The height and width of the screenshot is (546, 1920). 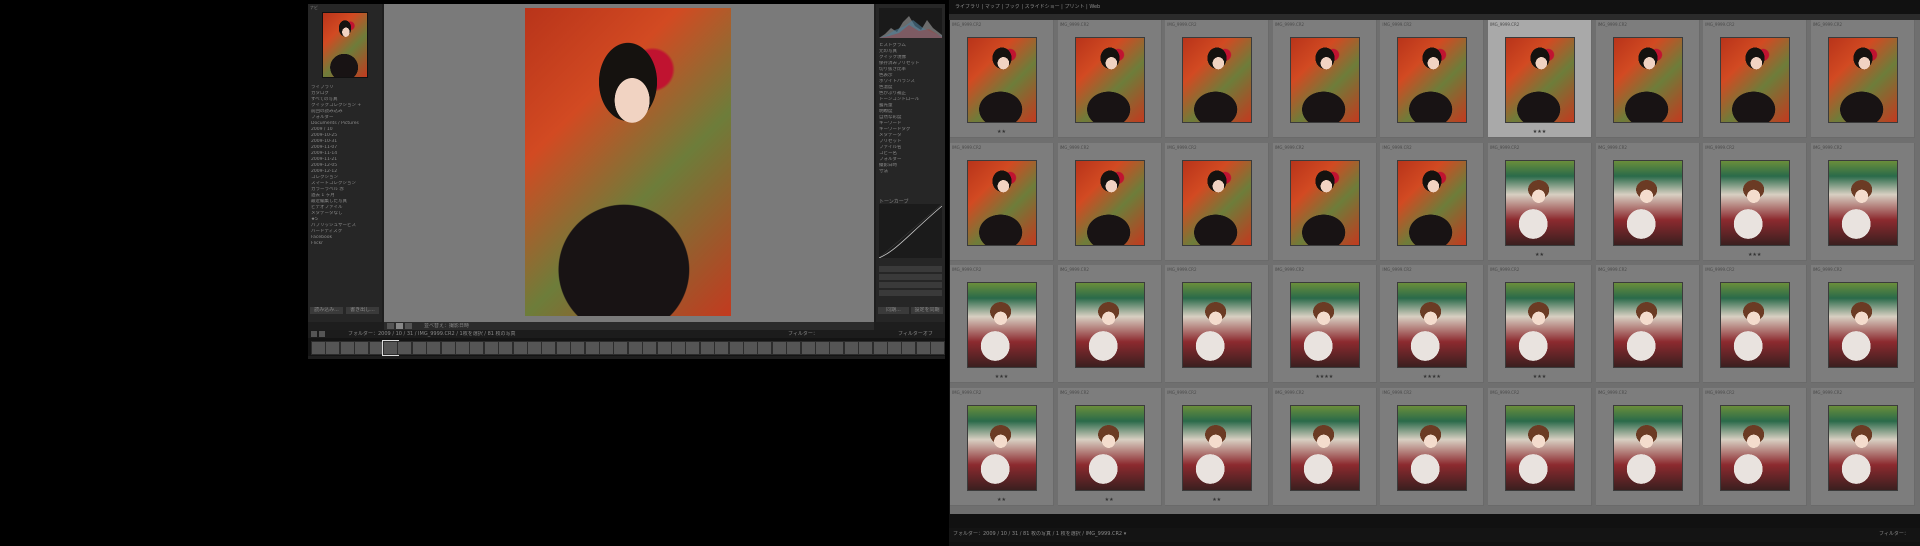 I want to click on right-panel-item: トーンコントロール, so click(x=910, y=99).